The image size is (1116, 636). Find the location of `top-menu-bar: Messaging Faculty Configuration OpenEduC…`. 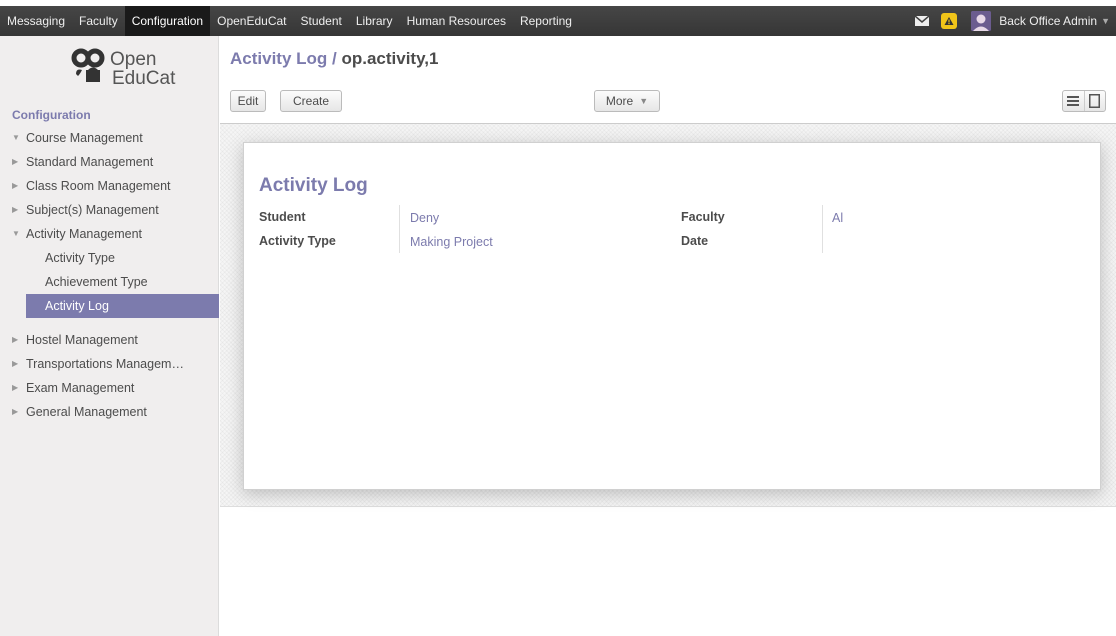

top-menu-bar: Messaging Faculty Configuration OpenEduC… is located at coordinates (558, 18).